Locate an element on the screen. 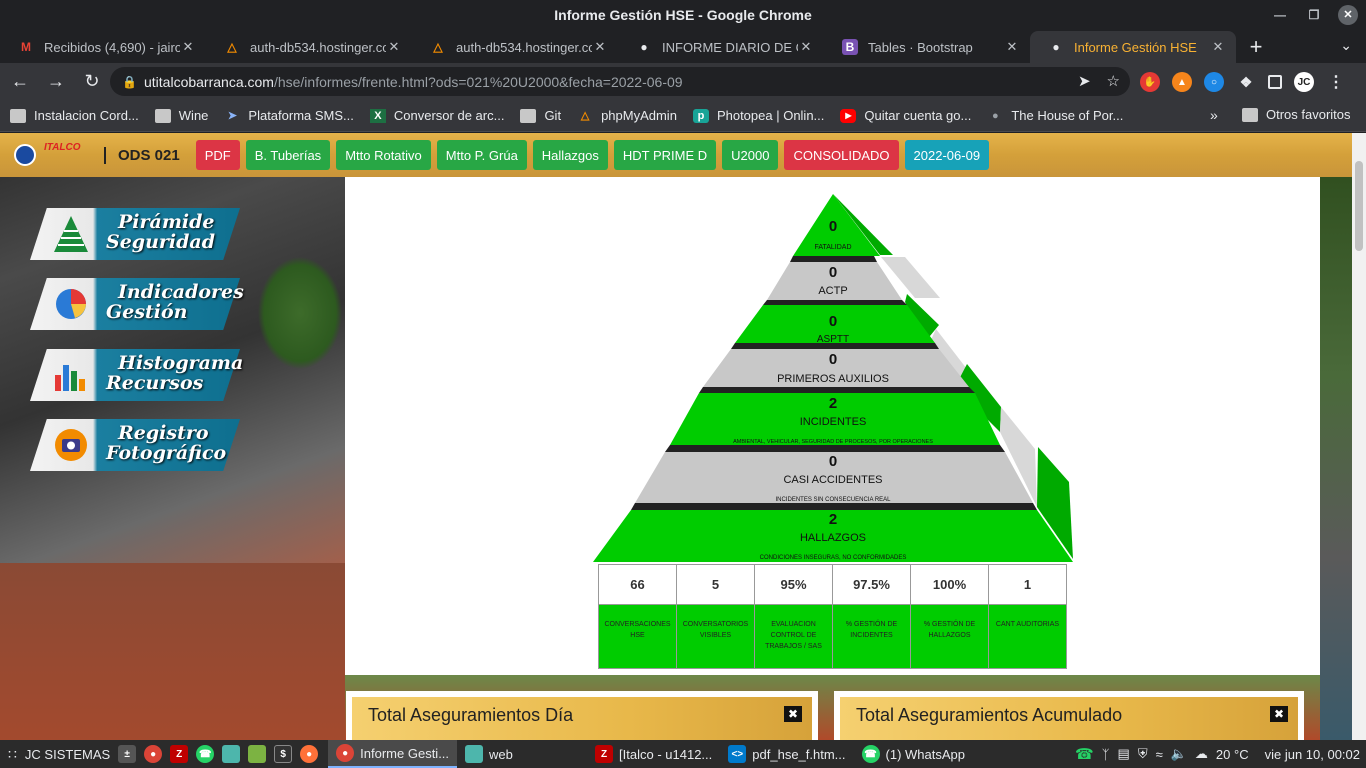  mtto-rotativo-button: Mtto Rotativo is located at coordinates (383, 155).